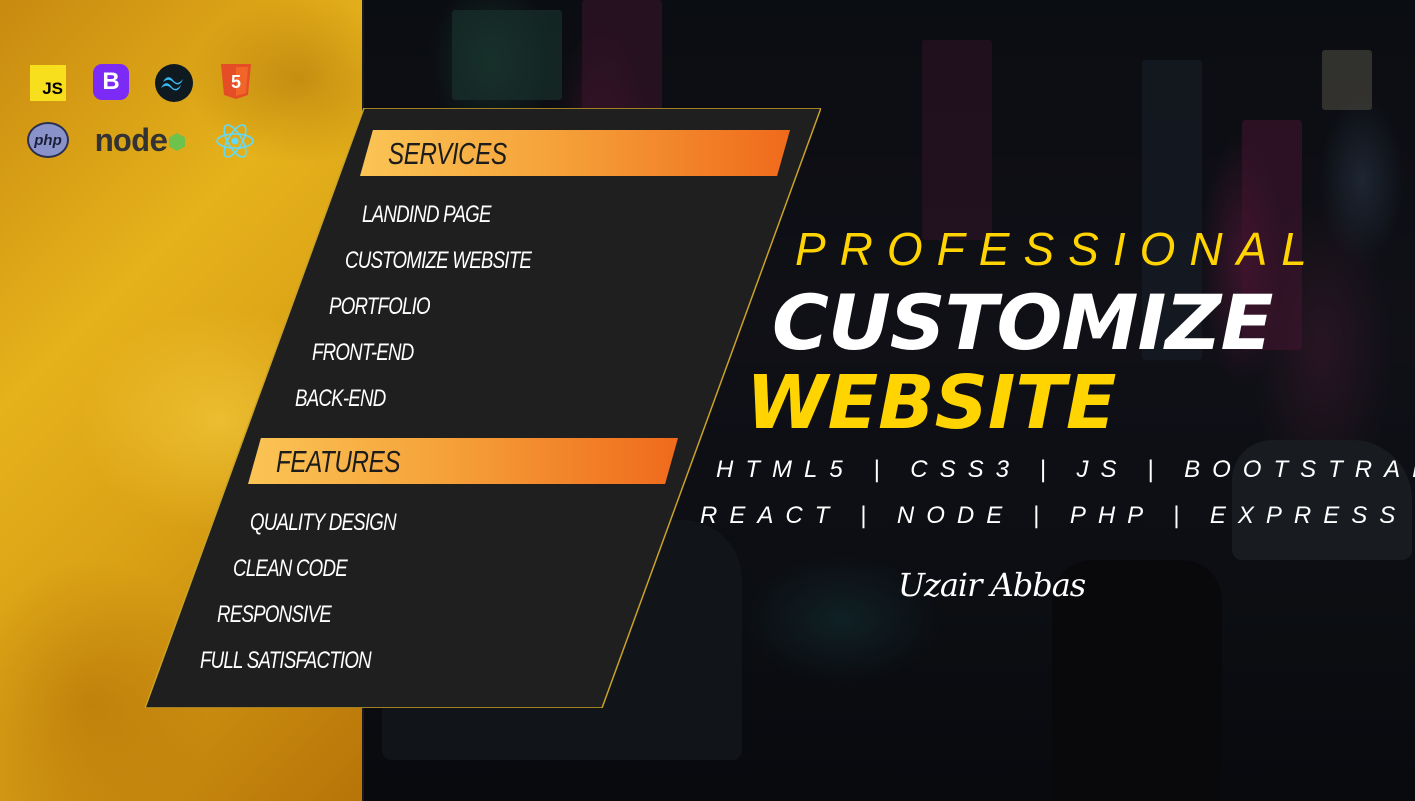  Describe the element at coordinates (931, 403) in the screenshot. I see `headline-website: WEBSITE` at that location.